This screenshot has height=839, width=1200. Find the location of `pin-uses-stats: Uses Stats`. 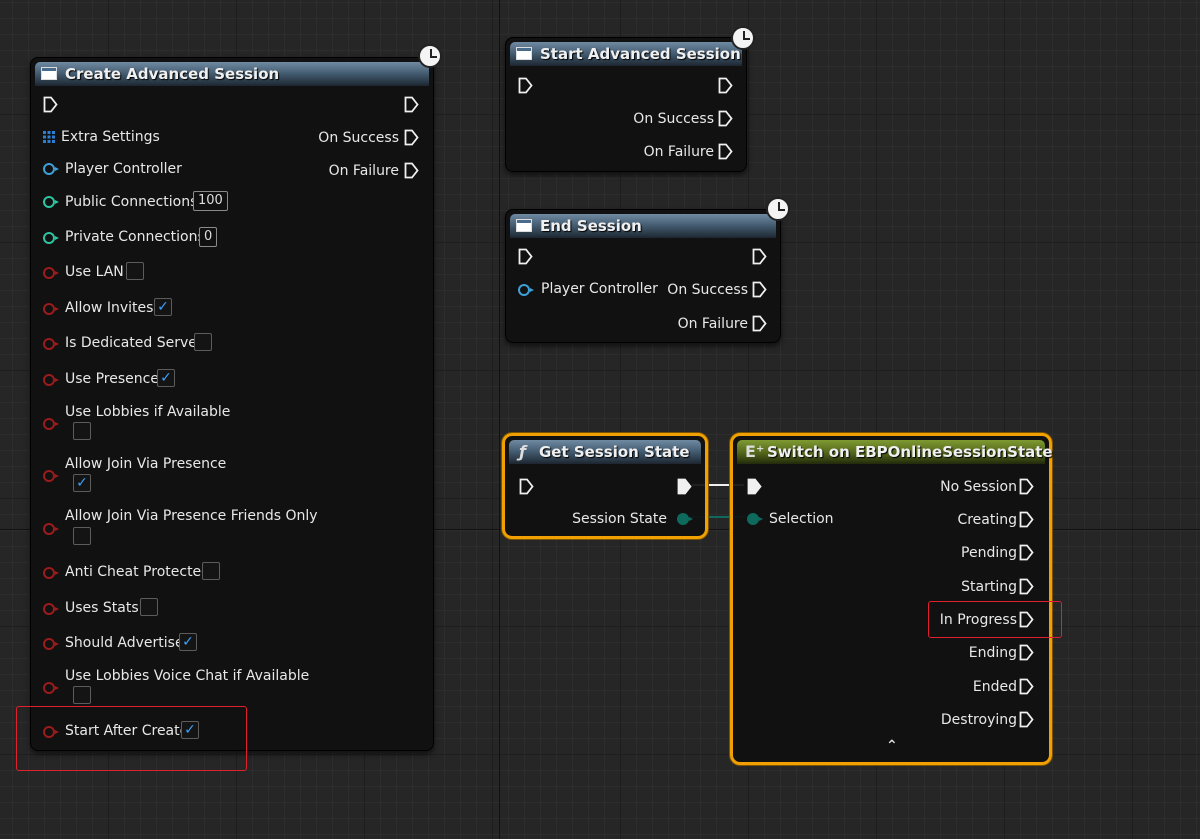

pin-uses-stats: Uses Stats is located at coordinates (102, 608).